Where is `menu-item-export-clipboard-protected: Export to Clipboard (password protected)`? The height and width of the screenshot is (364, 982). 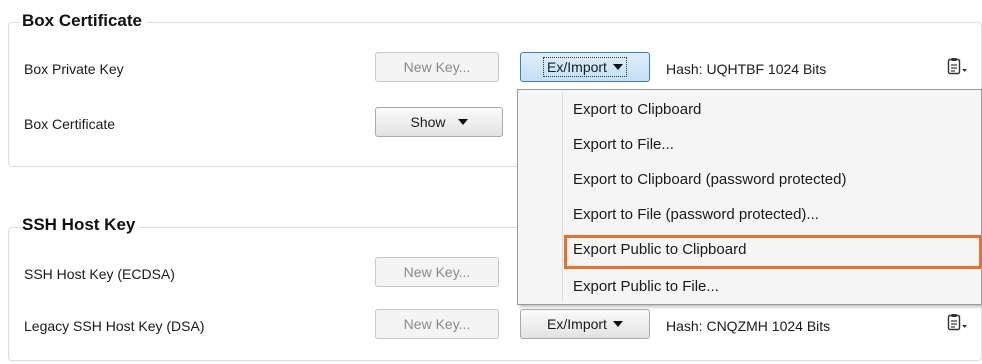 menu-item-export-clipboard-protected: Export to Clipboard (password protected) is located at coordinates (709, 179).